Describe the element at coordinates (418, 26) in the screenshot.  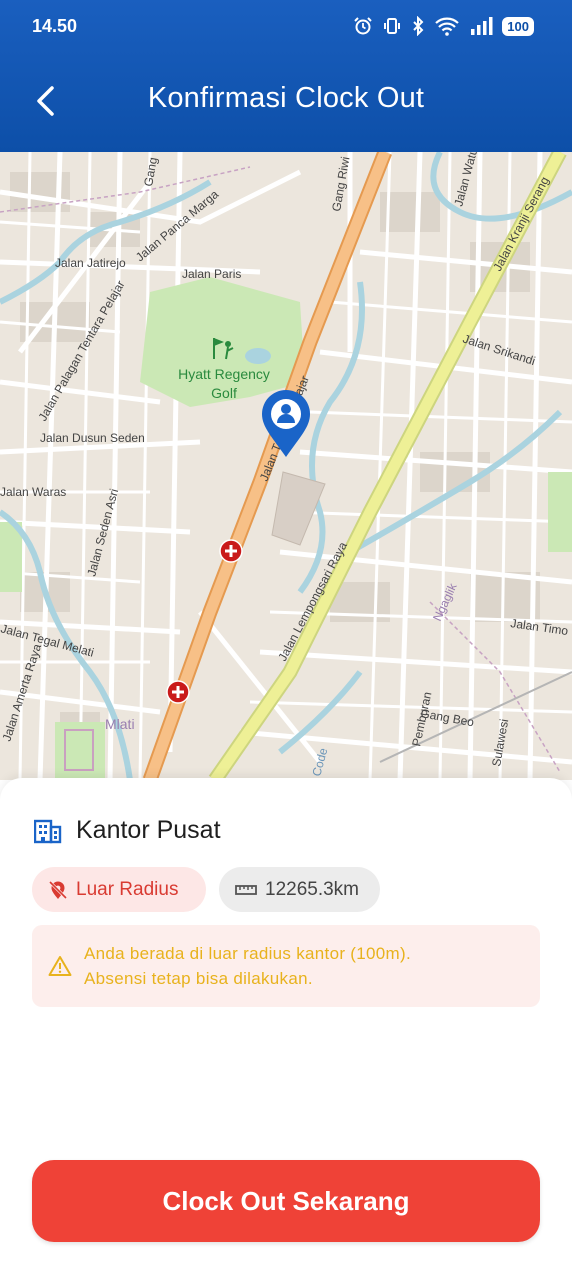
I see `bluetooth-icon` at that location.